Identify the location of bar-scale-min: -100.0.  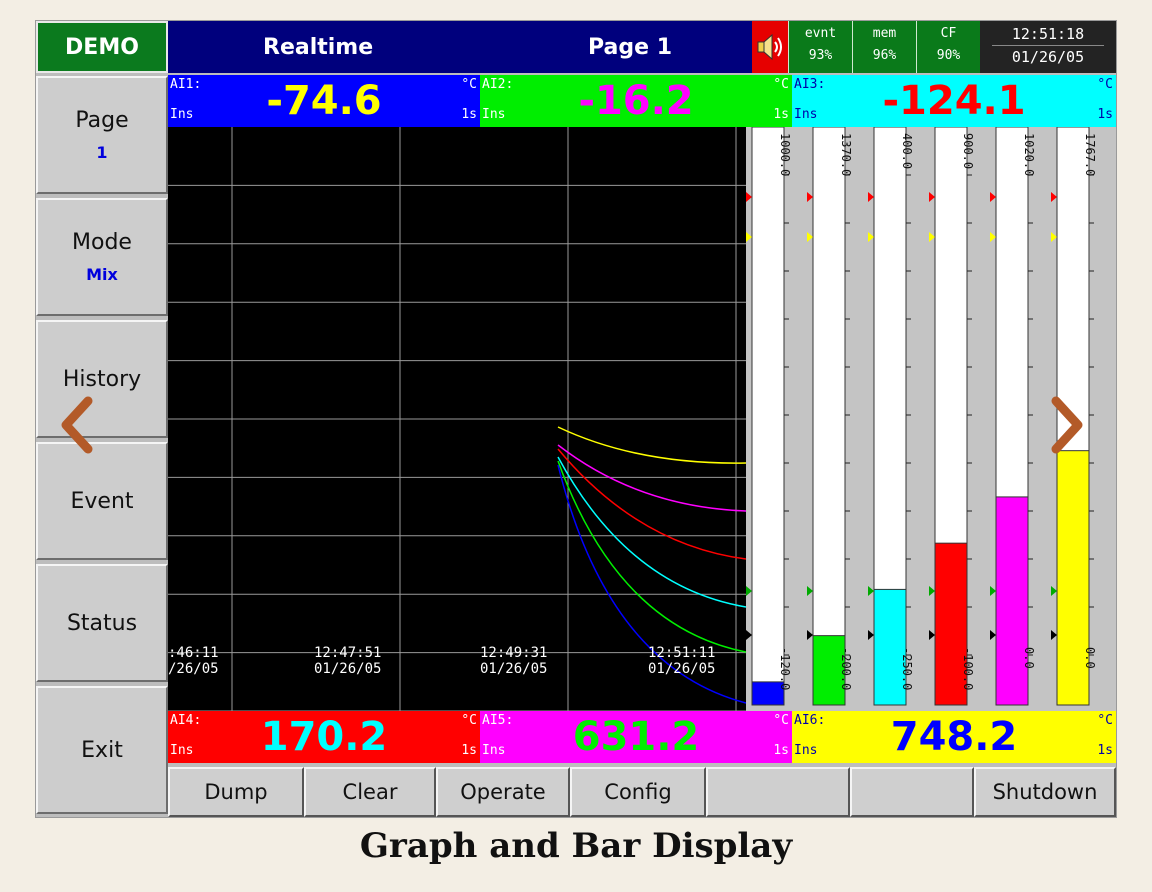
(968, 668).